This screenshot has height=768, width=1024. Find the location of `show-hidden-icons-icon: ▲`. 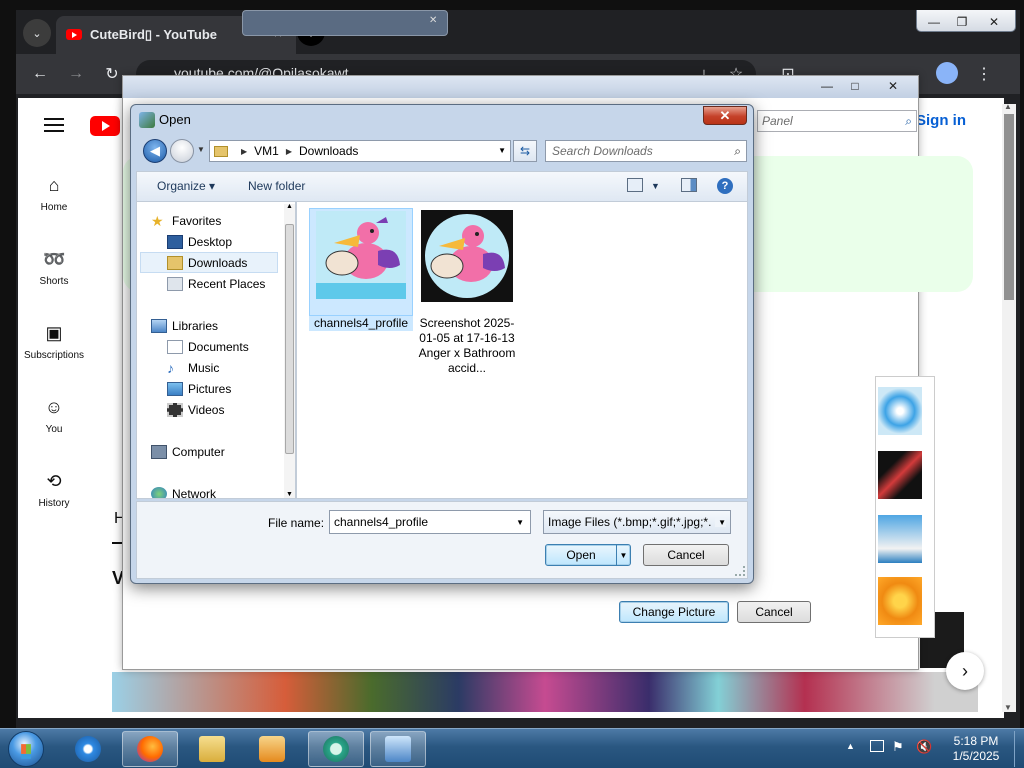

show-hidden-icons-icon: ▲ is located at coordinates (850, 746).